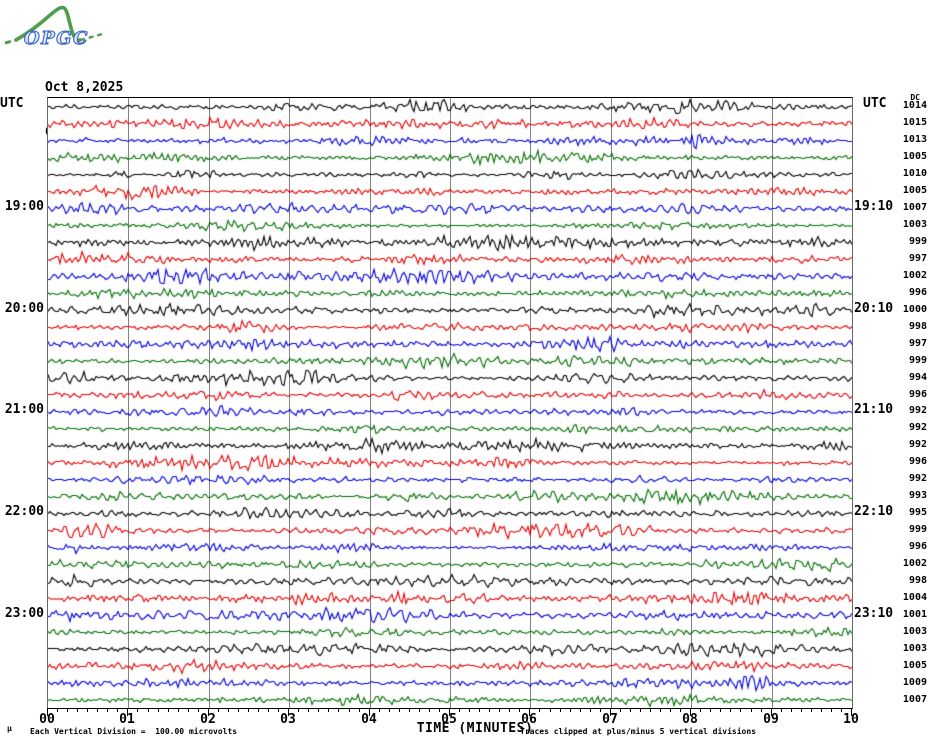 The image size is (930, 744). Describe the element at coordinates (914, 174) in the screenshot. I see `dc-offset-value: 1010` at that location.